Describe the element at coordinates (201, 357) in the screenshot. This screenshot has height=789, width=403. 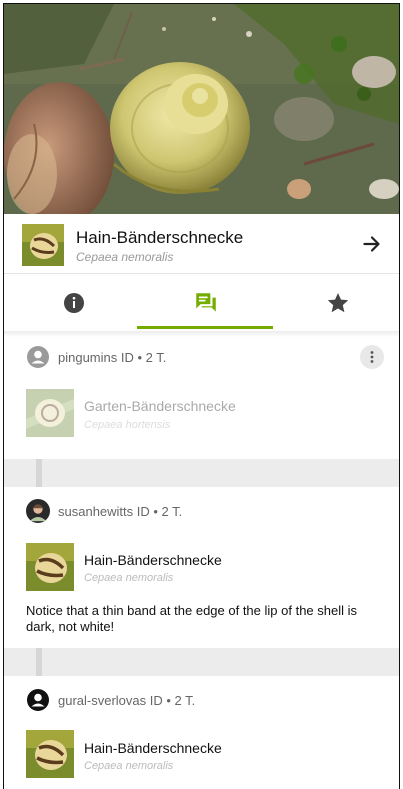
I see `activity-item-meta: pingumins ID • 2 T.` at that location.